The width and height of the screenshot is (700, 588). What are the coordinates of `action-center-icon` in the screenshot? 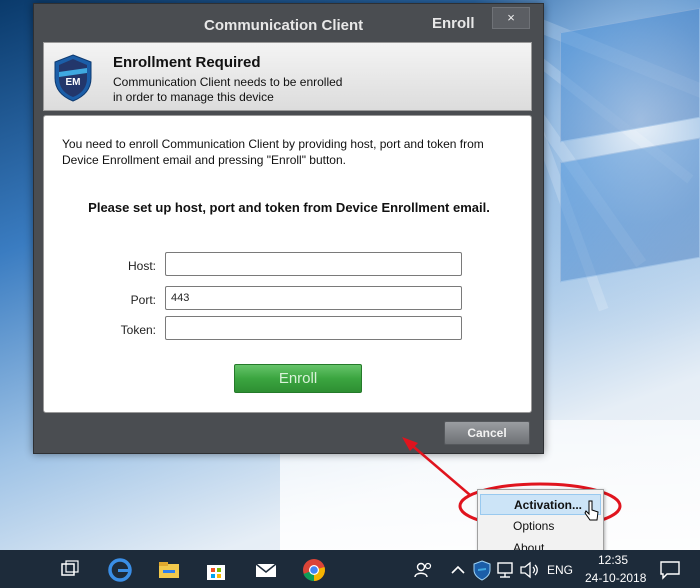 It's located at (670, 570).